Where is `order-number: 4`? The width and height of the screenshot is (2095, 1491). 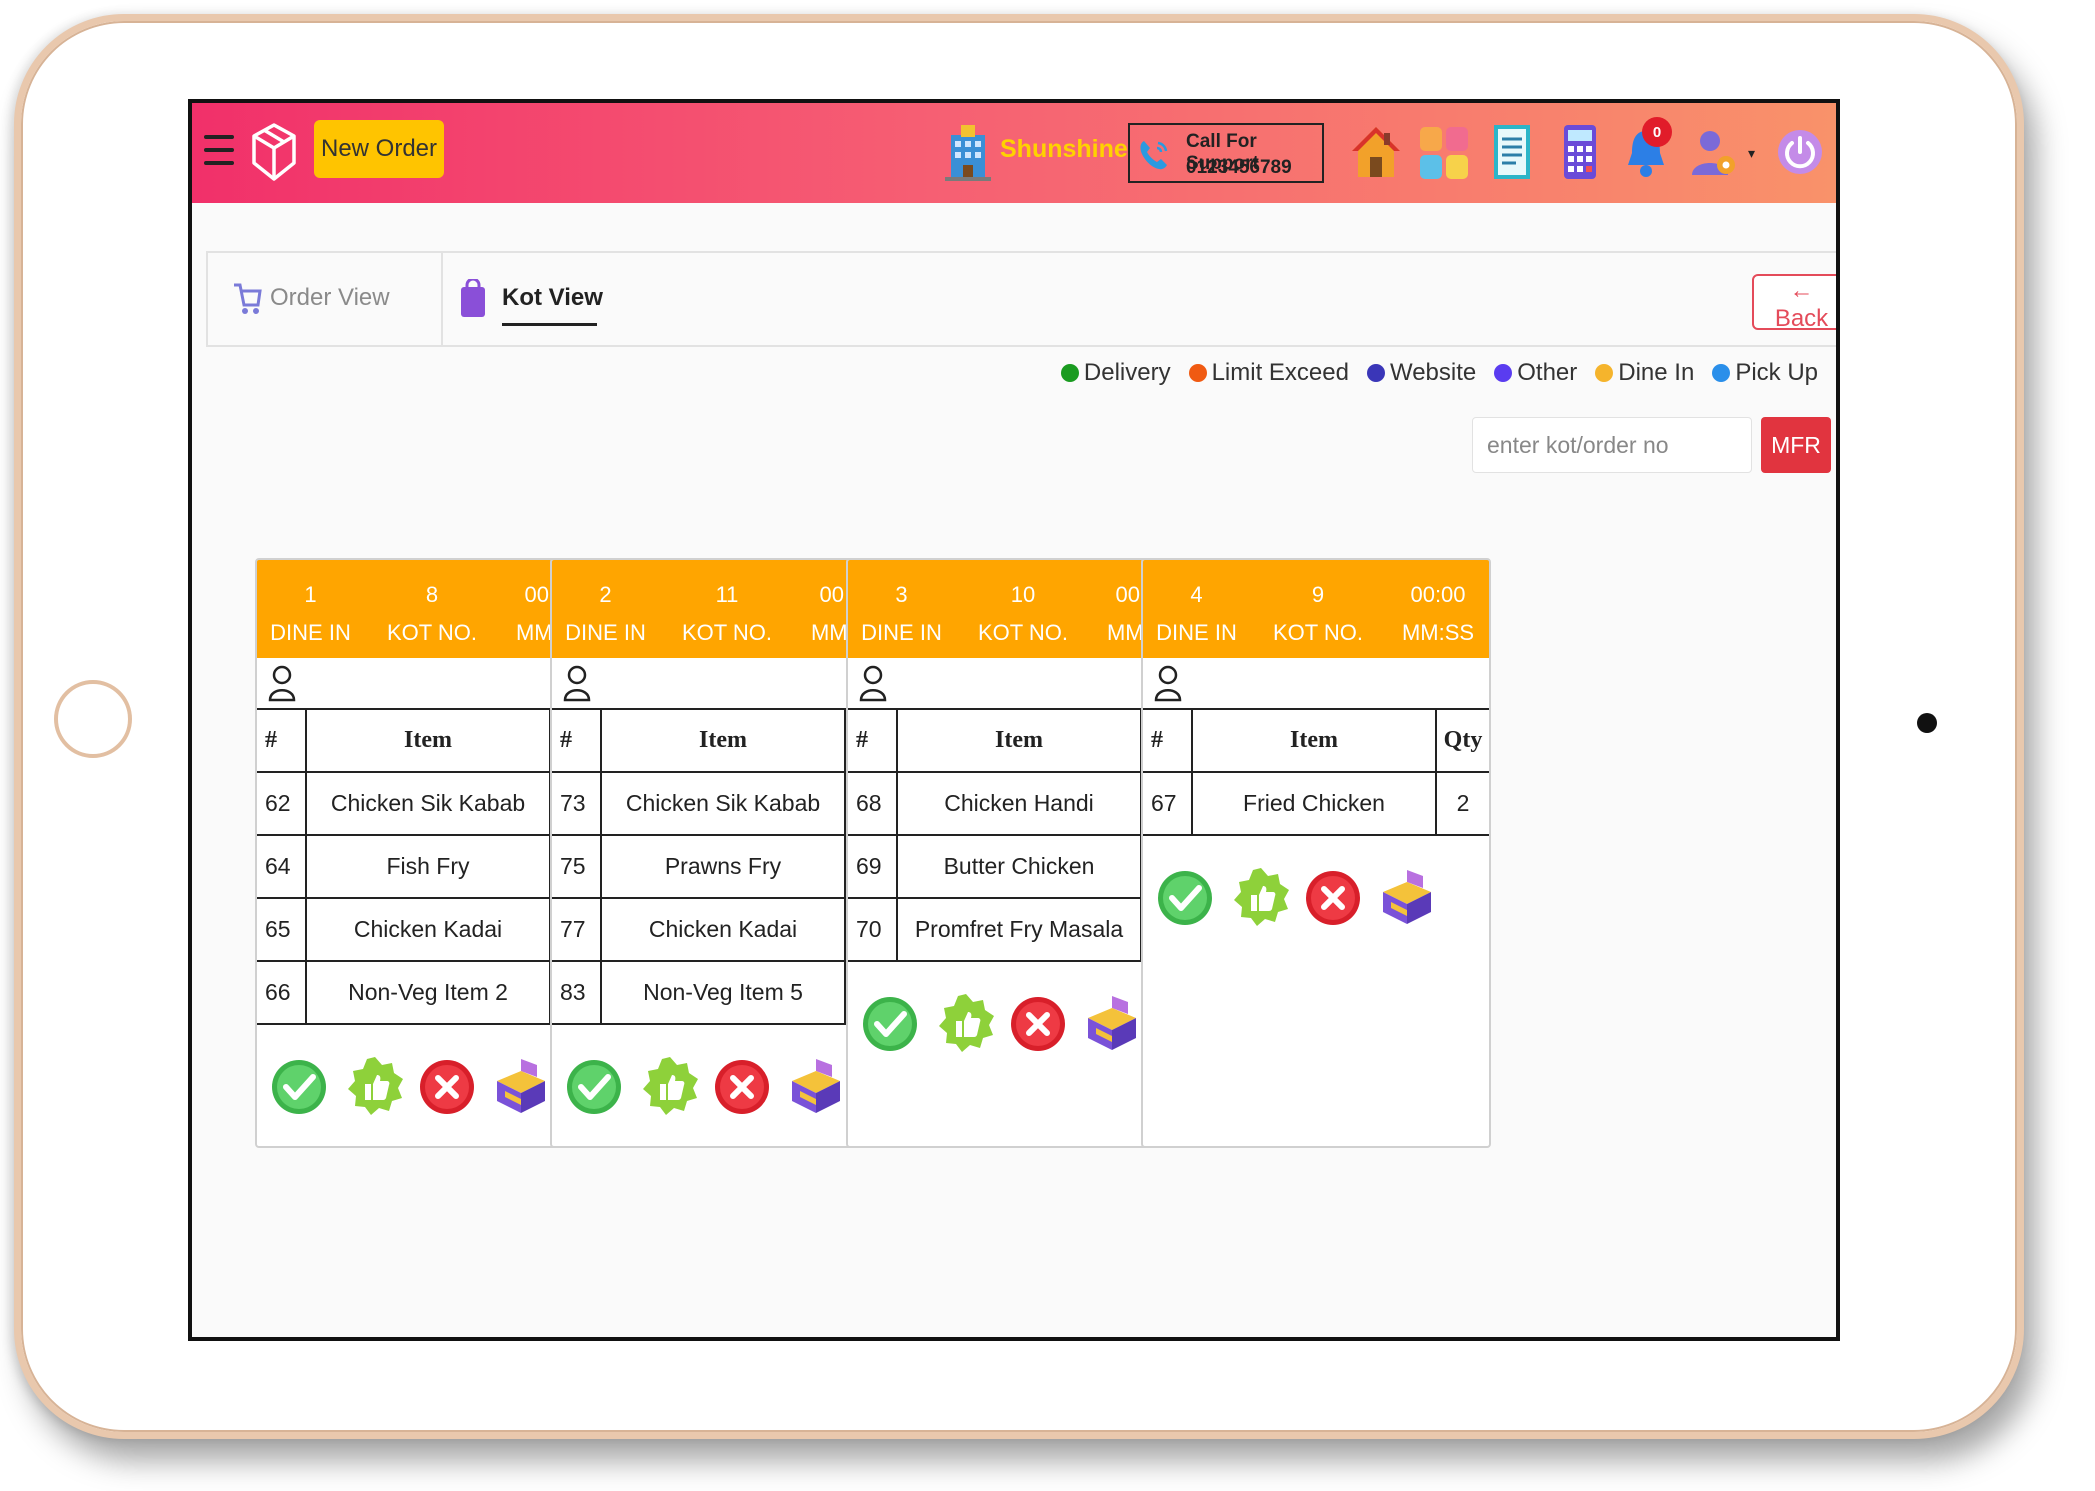
order-number: 4 is located at coordinates (1196, 594).